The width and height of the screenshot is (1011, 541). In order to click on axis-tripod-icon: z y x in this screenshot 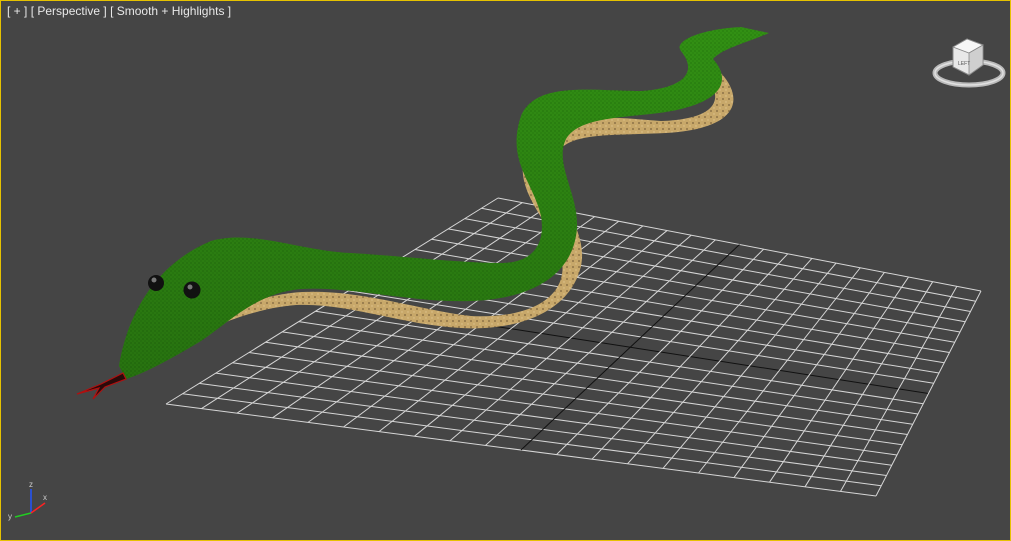, I will do `click(27, 500)`.